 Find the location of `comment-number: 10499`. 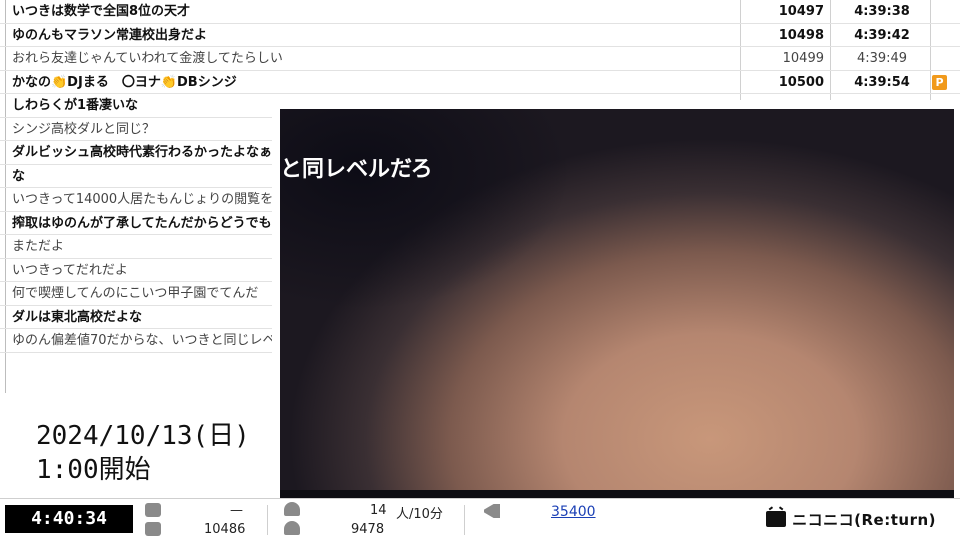

comment-number: 10499 is located at coordinates (803, 58).